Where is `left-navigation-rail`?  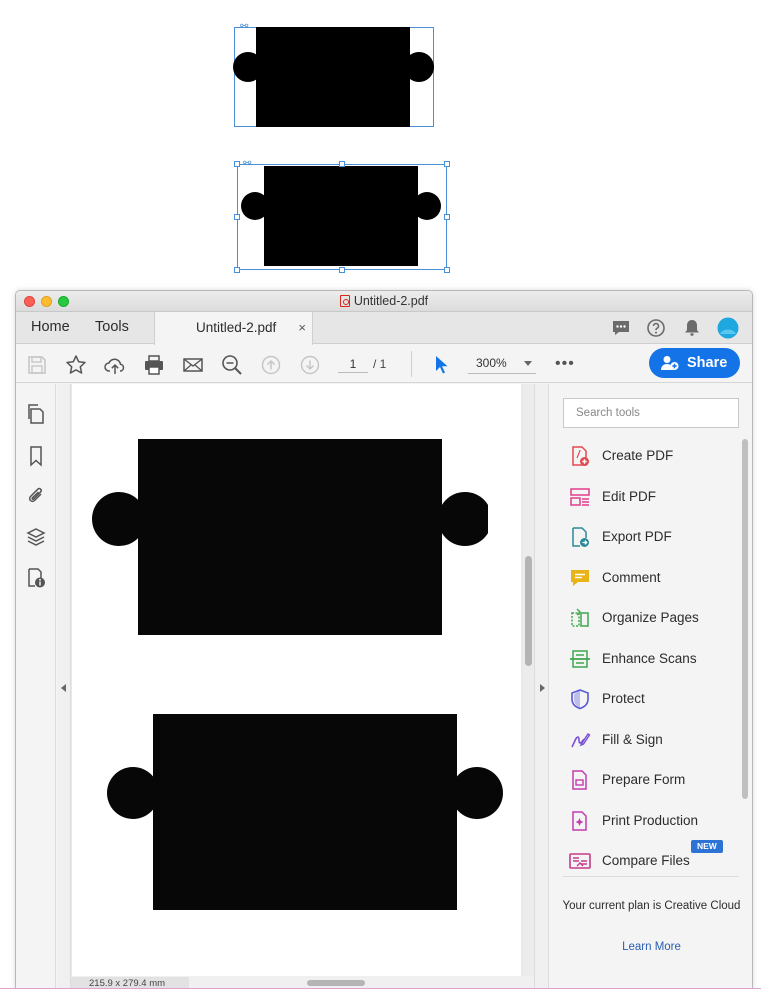 left-navigation-rail is located at coordinates (36, 686).